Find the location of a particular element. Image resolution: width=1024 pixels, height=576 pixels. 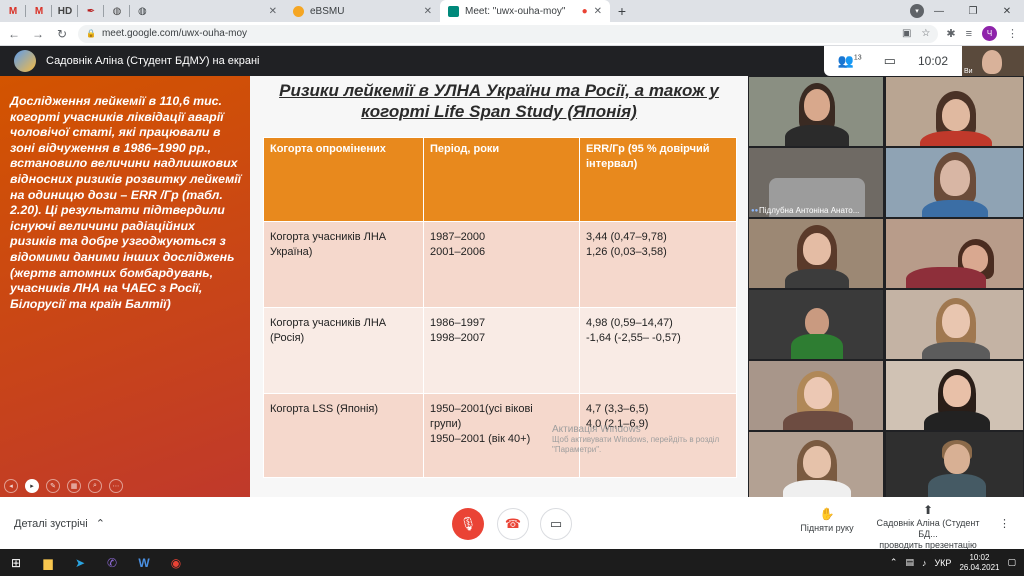

recording-icon: ● is located at coordinates (584, 11).